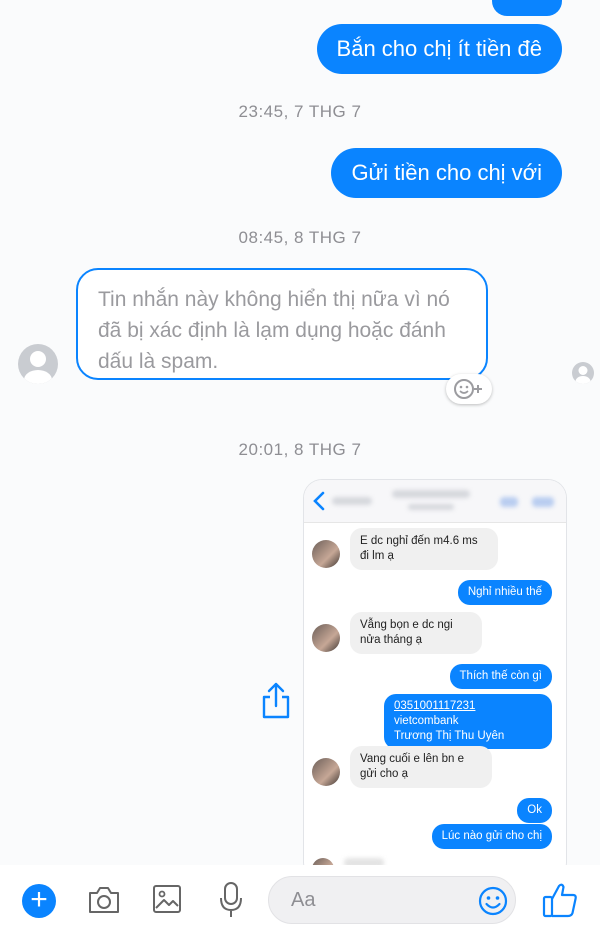  What do you see at coordinates (527, 8) in the screenshot?
I see `previous-message-bubble` at bounding box center [527, 8].